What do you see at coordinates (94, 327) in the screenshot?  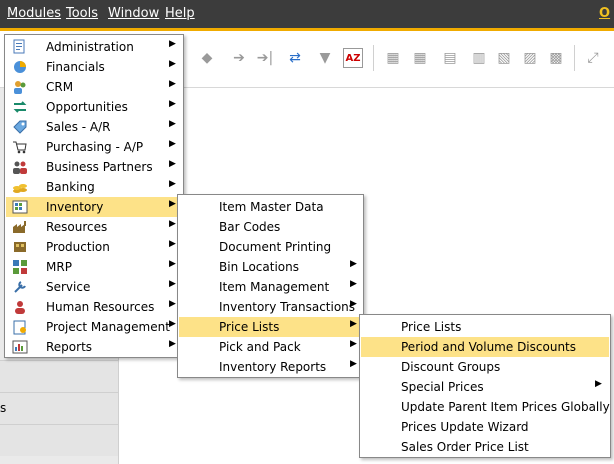 I see `menu-item-project-management: Project Management ▶` at bounding box center [94, 327].